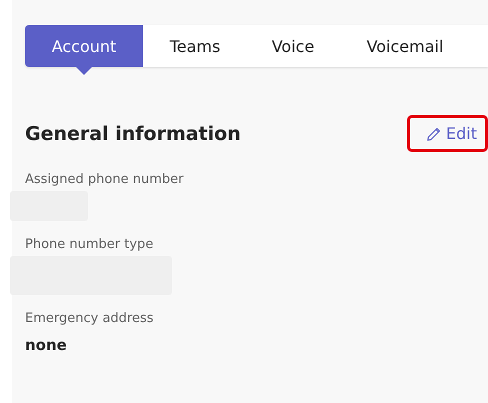 The width and height of the screenshot is (488, 403). I want to click on field-label: Phone number type, so click(89, 244).